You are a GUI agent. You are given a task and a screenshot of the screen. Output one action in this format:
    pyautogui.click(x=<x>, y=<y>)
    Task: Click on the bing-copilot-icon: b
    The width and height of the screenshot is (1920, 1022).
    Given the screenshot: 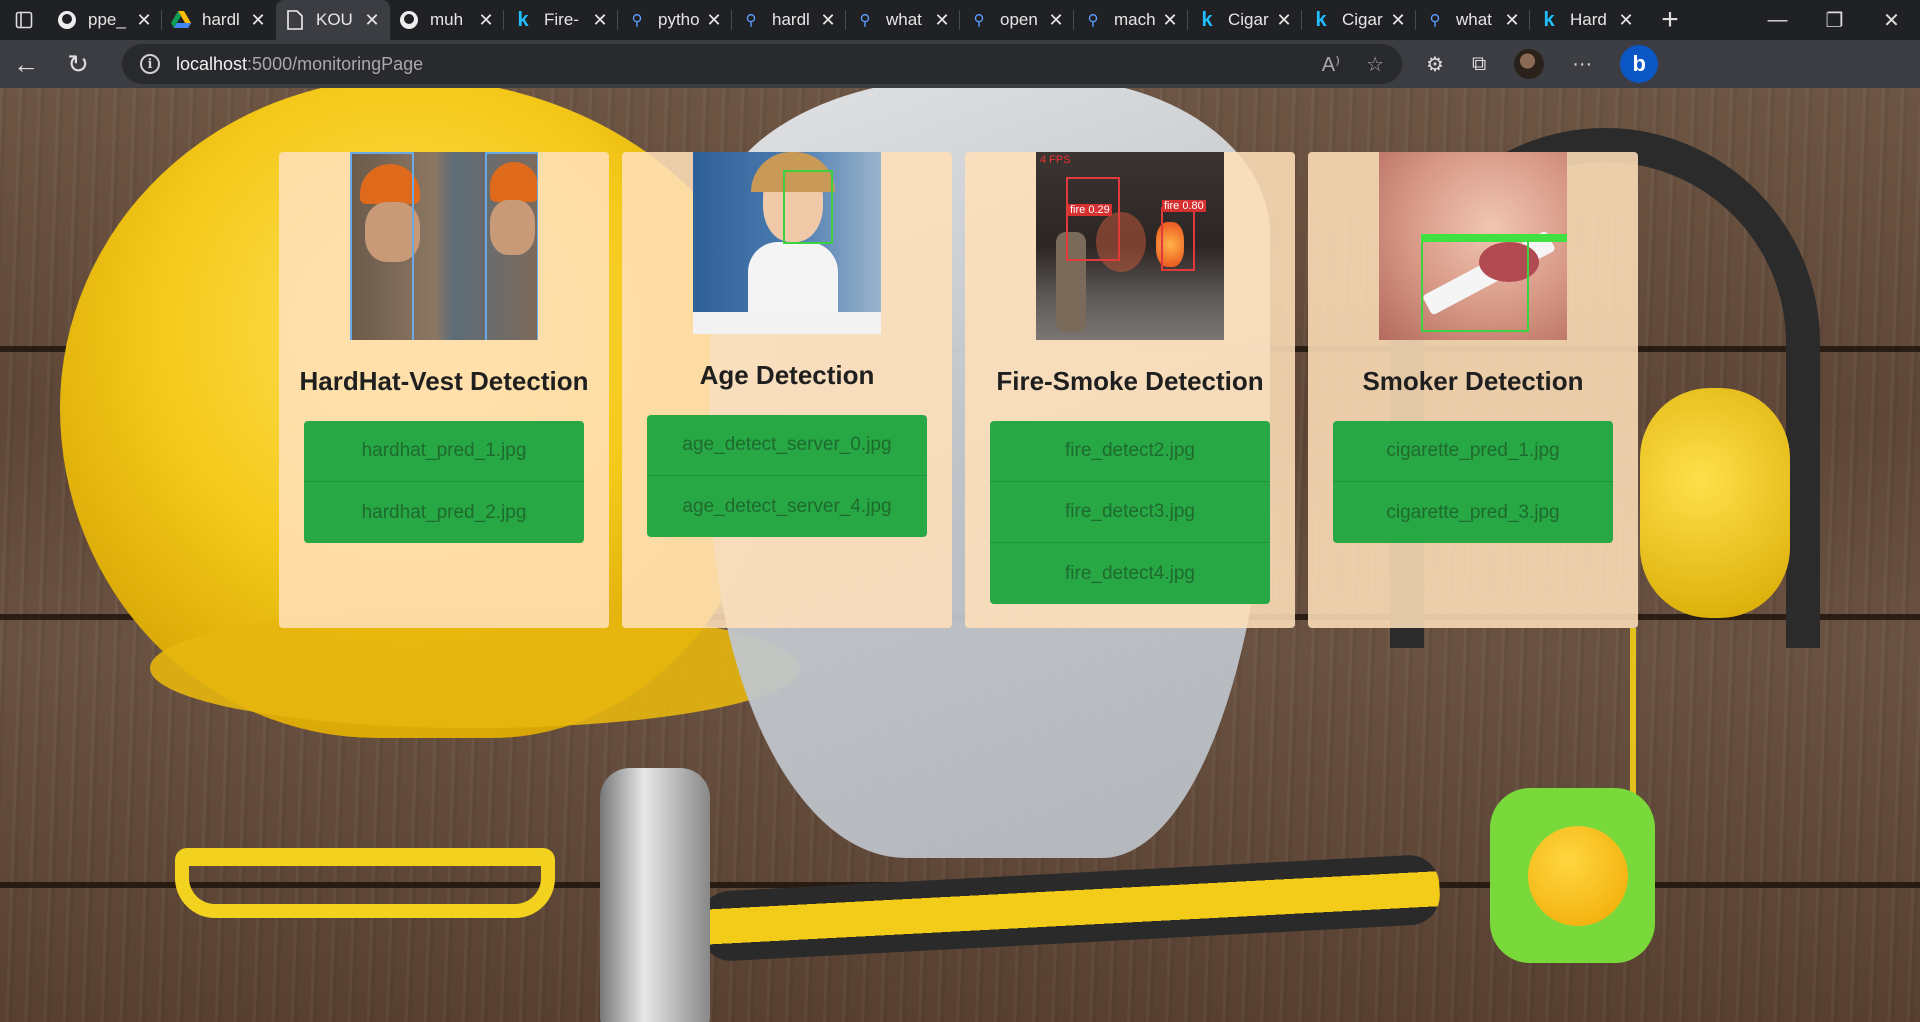 What is the action you would take?
    pyautogui.click(x=1639, y=64)
    